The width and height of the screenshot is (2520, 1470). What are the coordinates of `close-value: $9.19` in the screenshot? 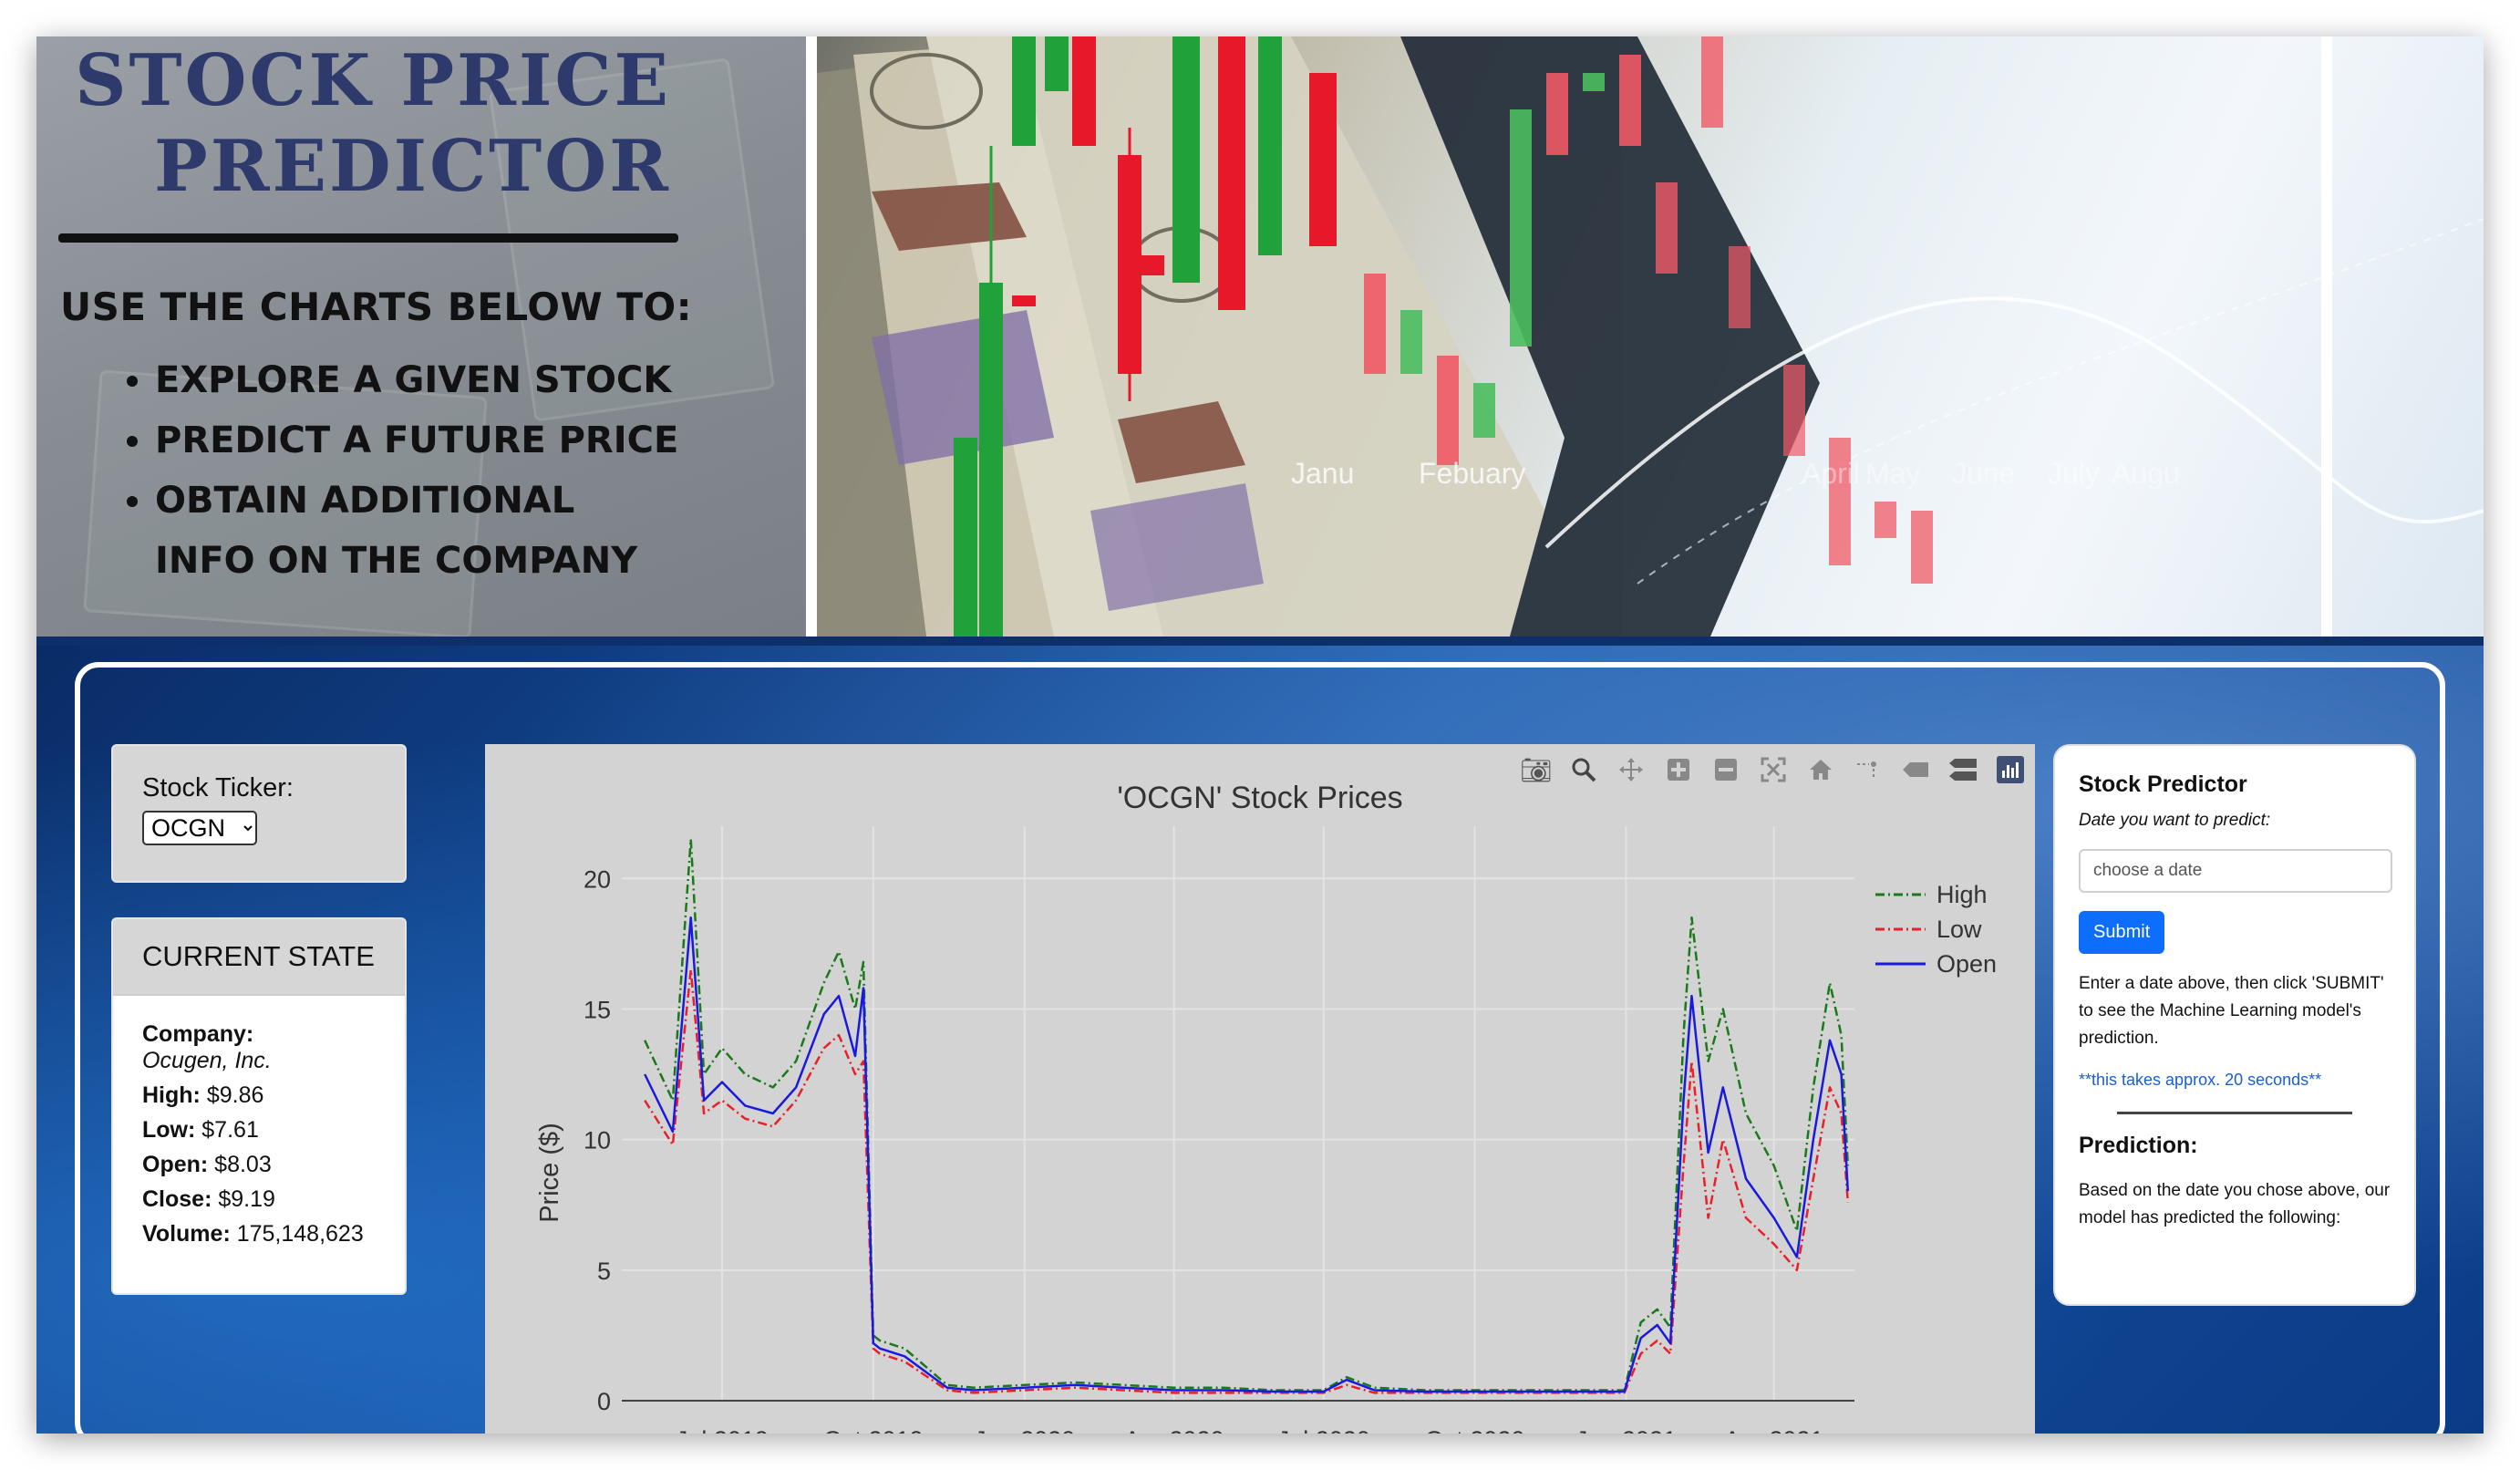 It's located at (247, 1199).